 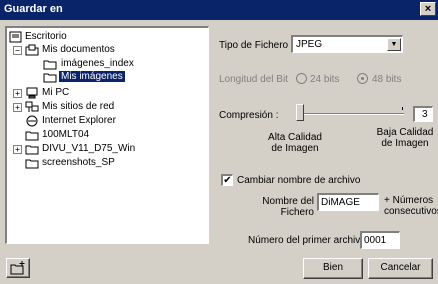 What do you see at coordinates (309, 44) in the screenshot?
I see `filetype-value: JPEG` at bounding box center [309, 44].